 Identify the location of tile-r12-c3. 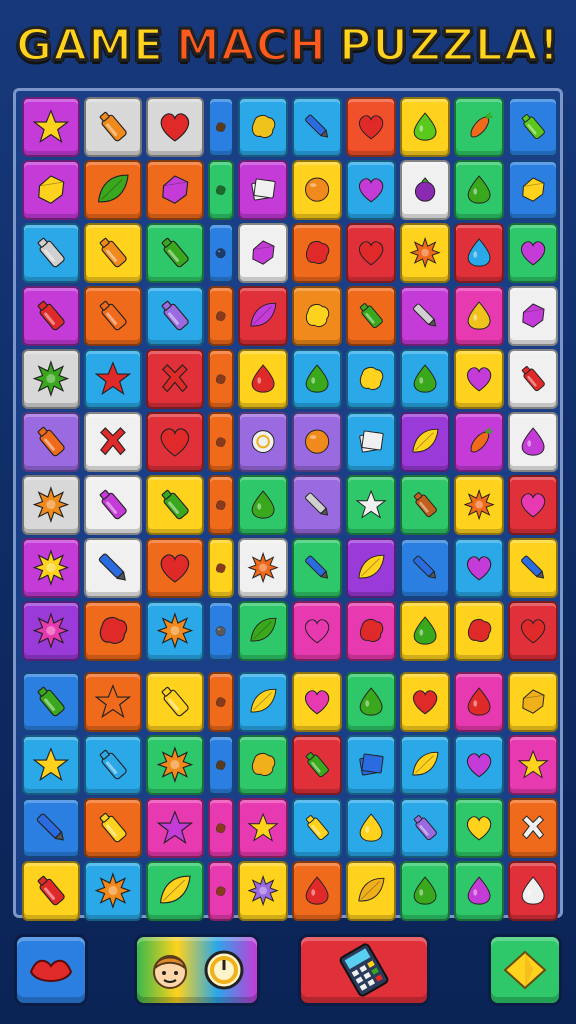
(175, 828).